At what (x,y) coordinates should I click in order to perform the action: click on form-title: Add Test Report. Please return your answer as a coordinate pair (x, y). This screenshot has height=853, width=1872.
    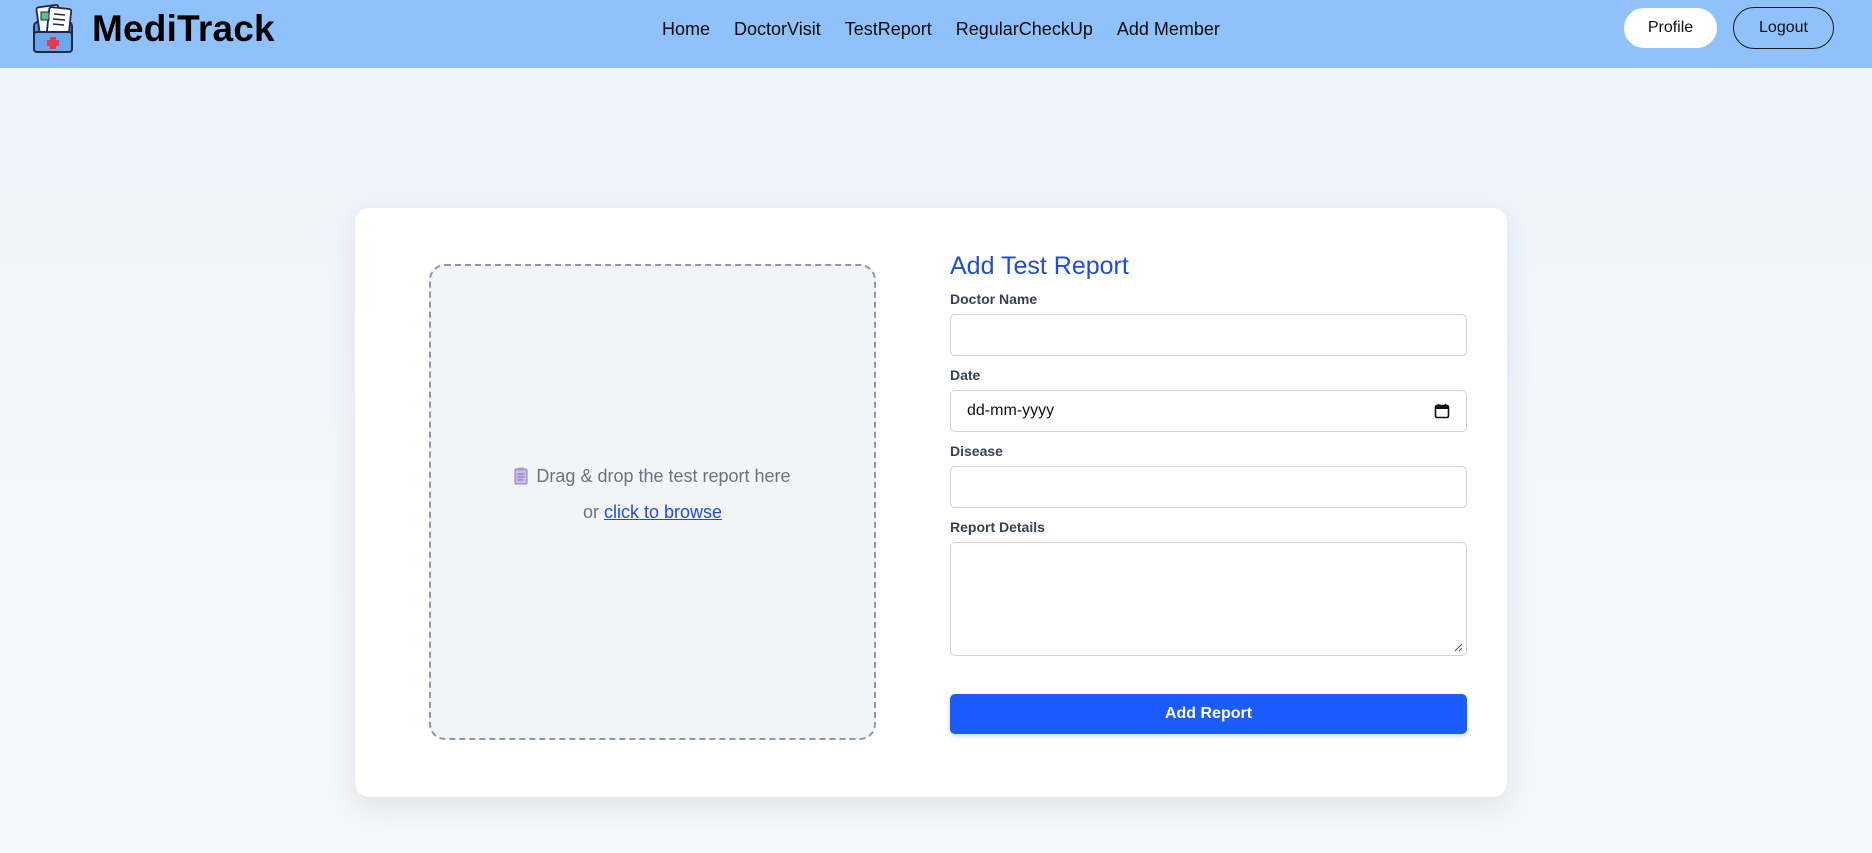
    Looking at the image, I should click on (1039, 266).